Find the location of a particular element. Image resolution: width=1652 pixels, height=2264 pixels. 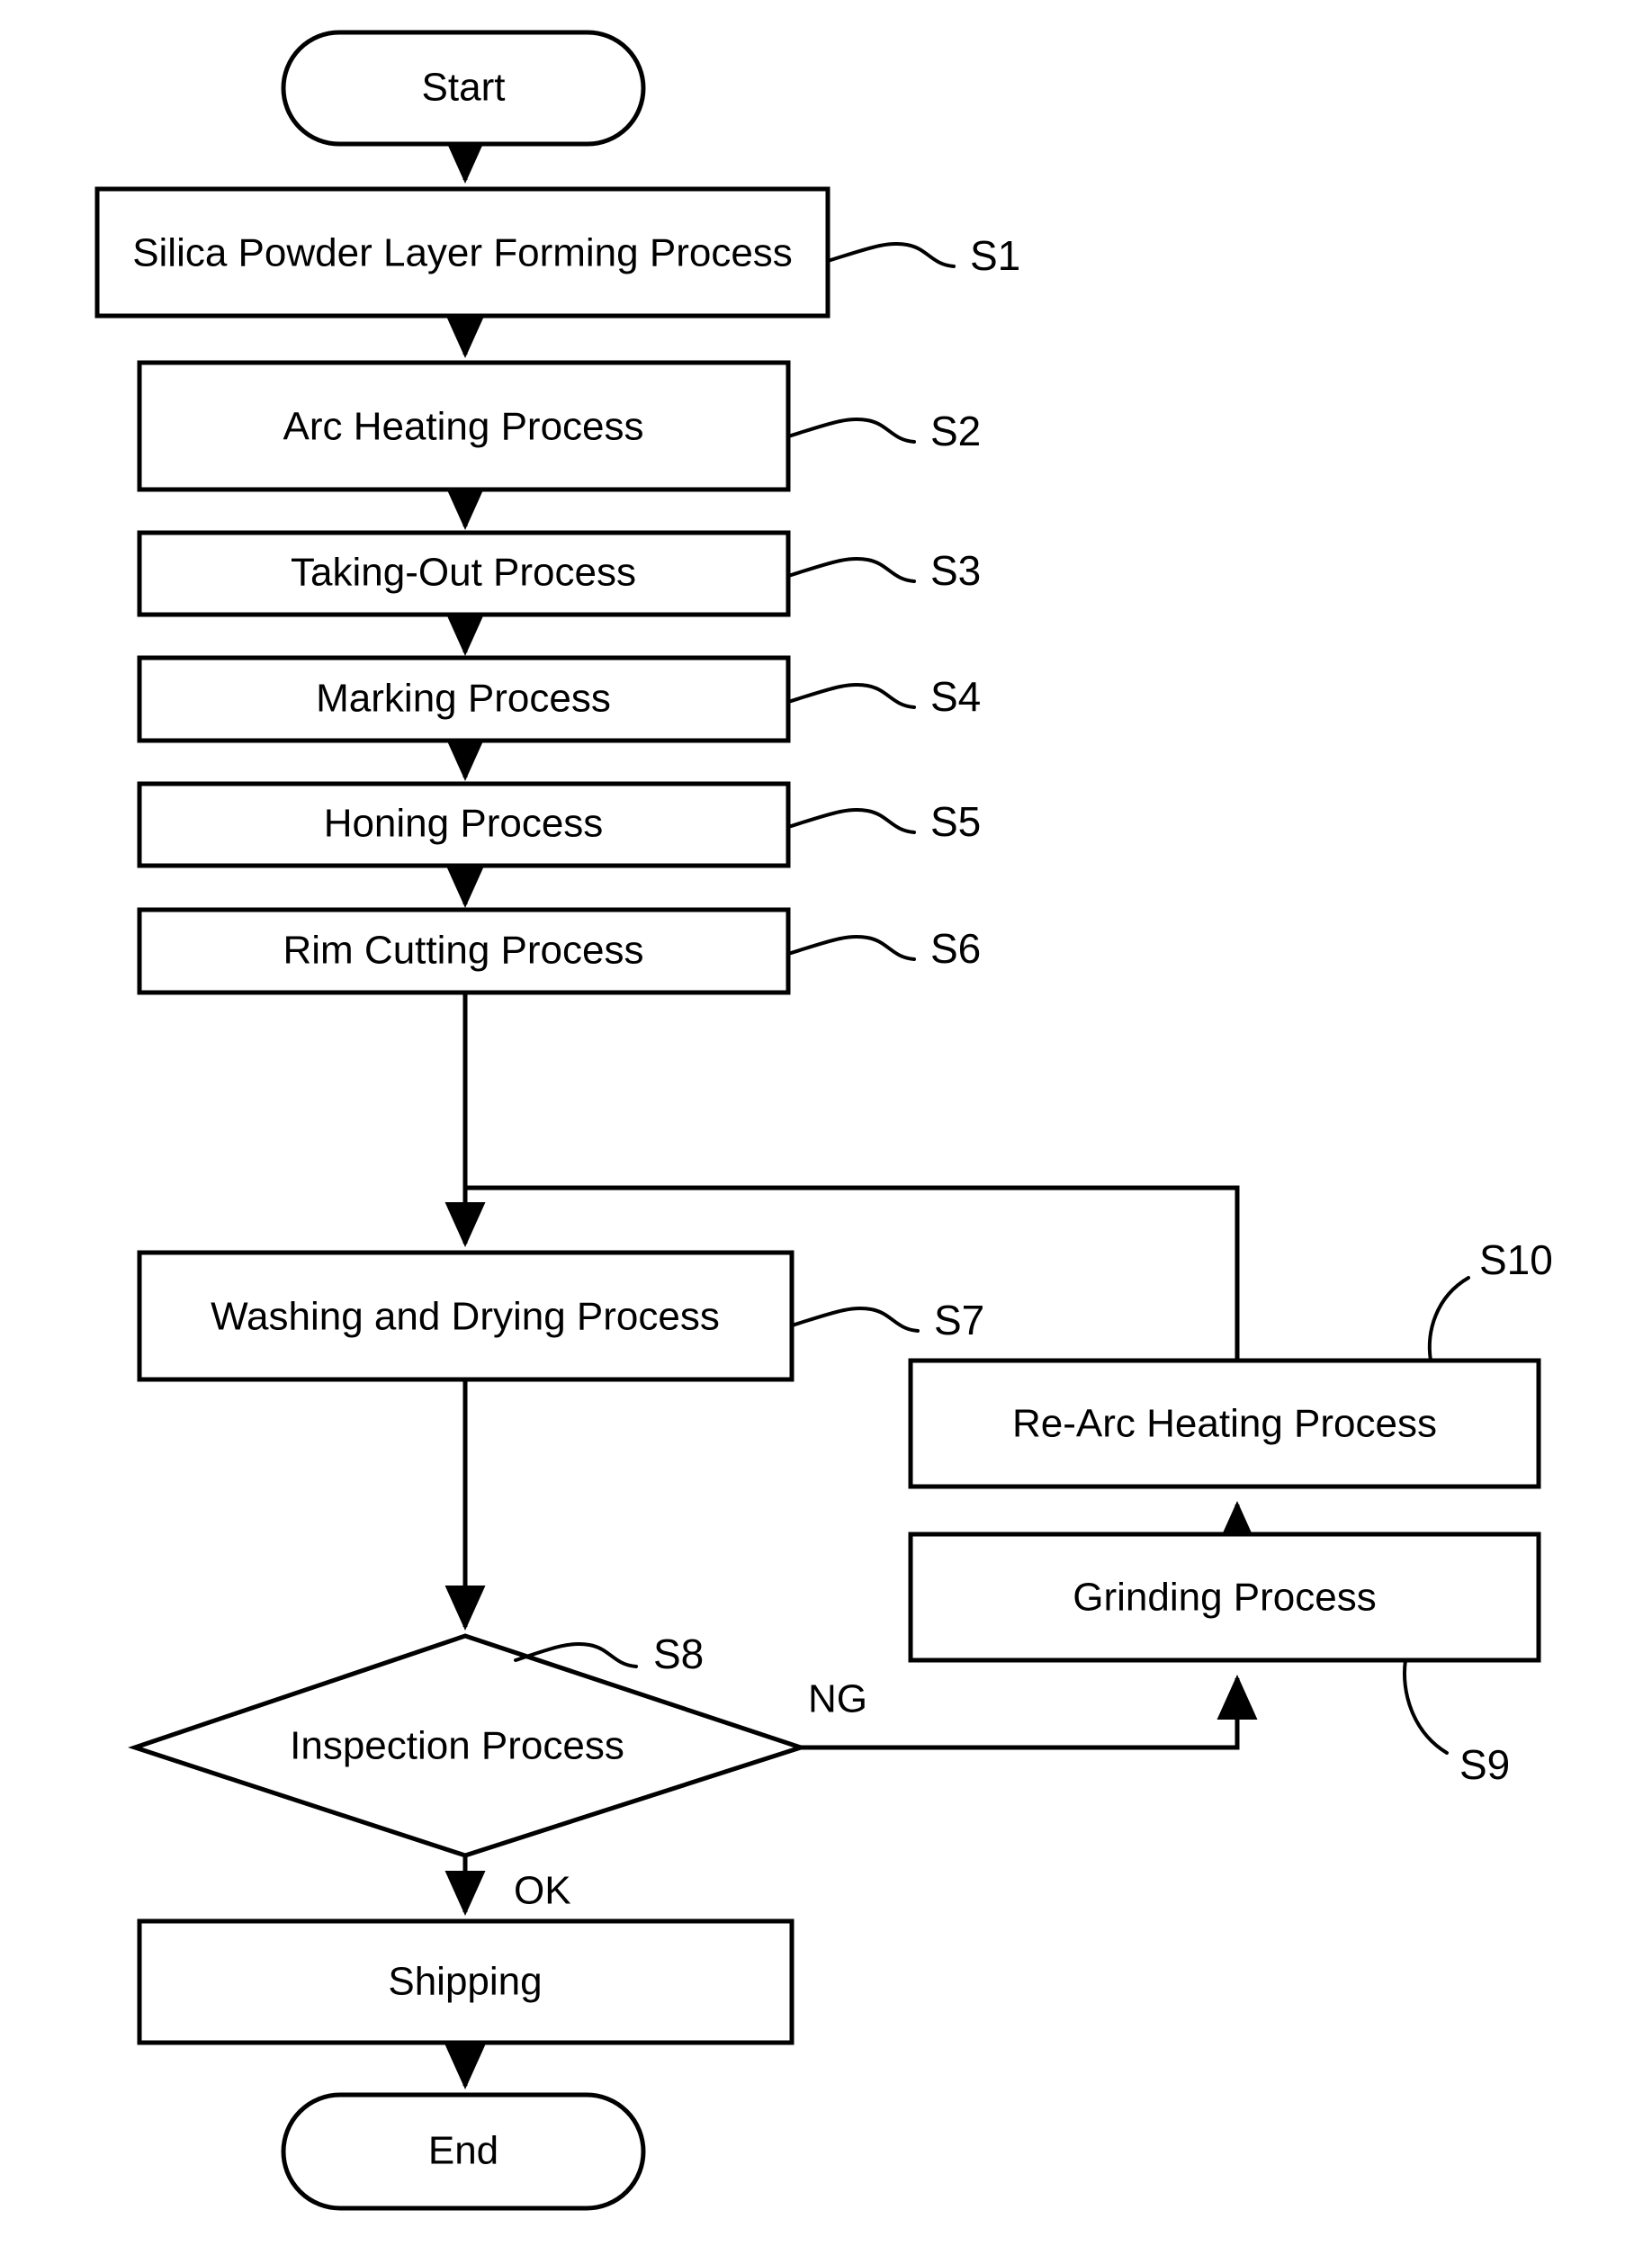

s2-leader-line is located at coordinates (851, 430).